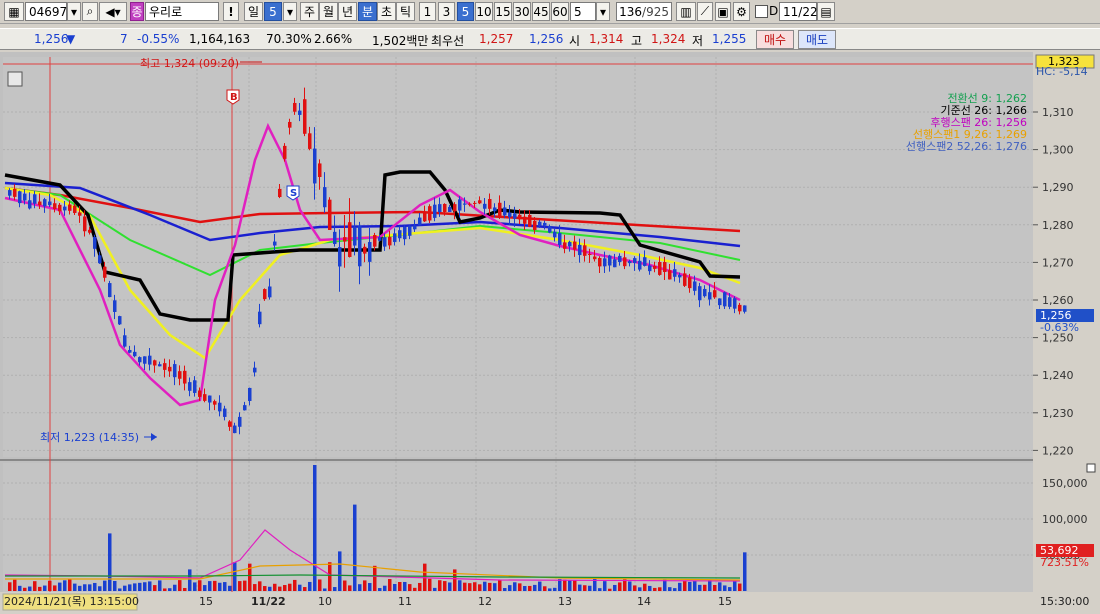 The height and width of the screenshot is (614, 1100). I want to click on high-label: 고, so click(637, 41).